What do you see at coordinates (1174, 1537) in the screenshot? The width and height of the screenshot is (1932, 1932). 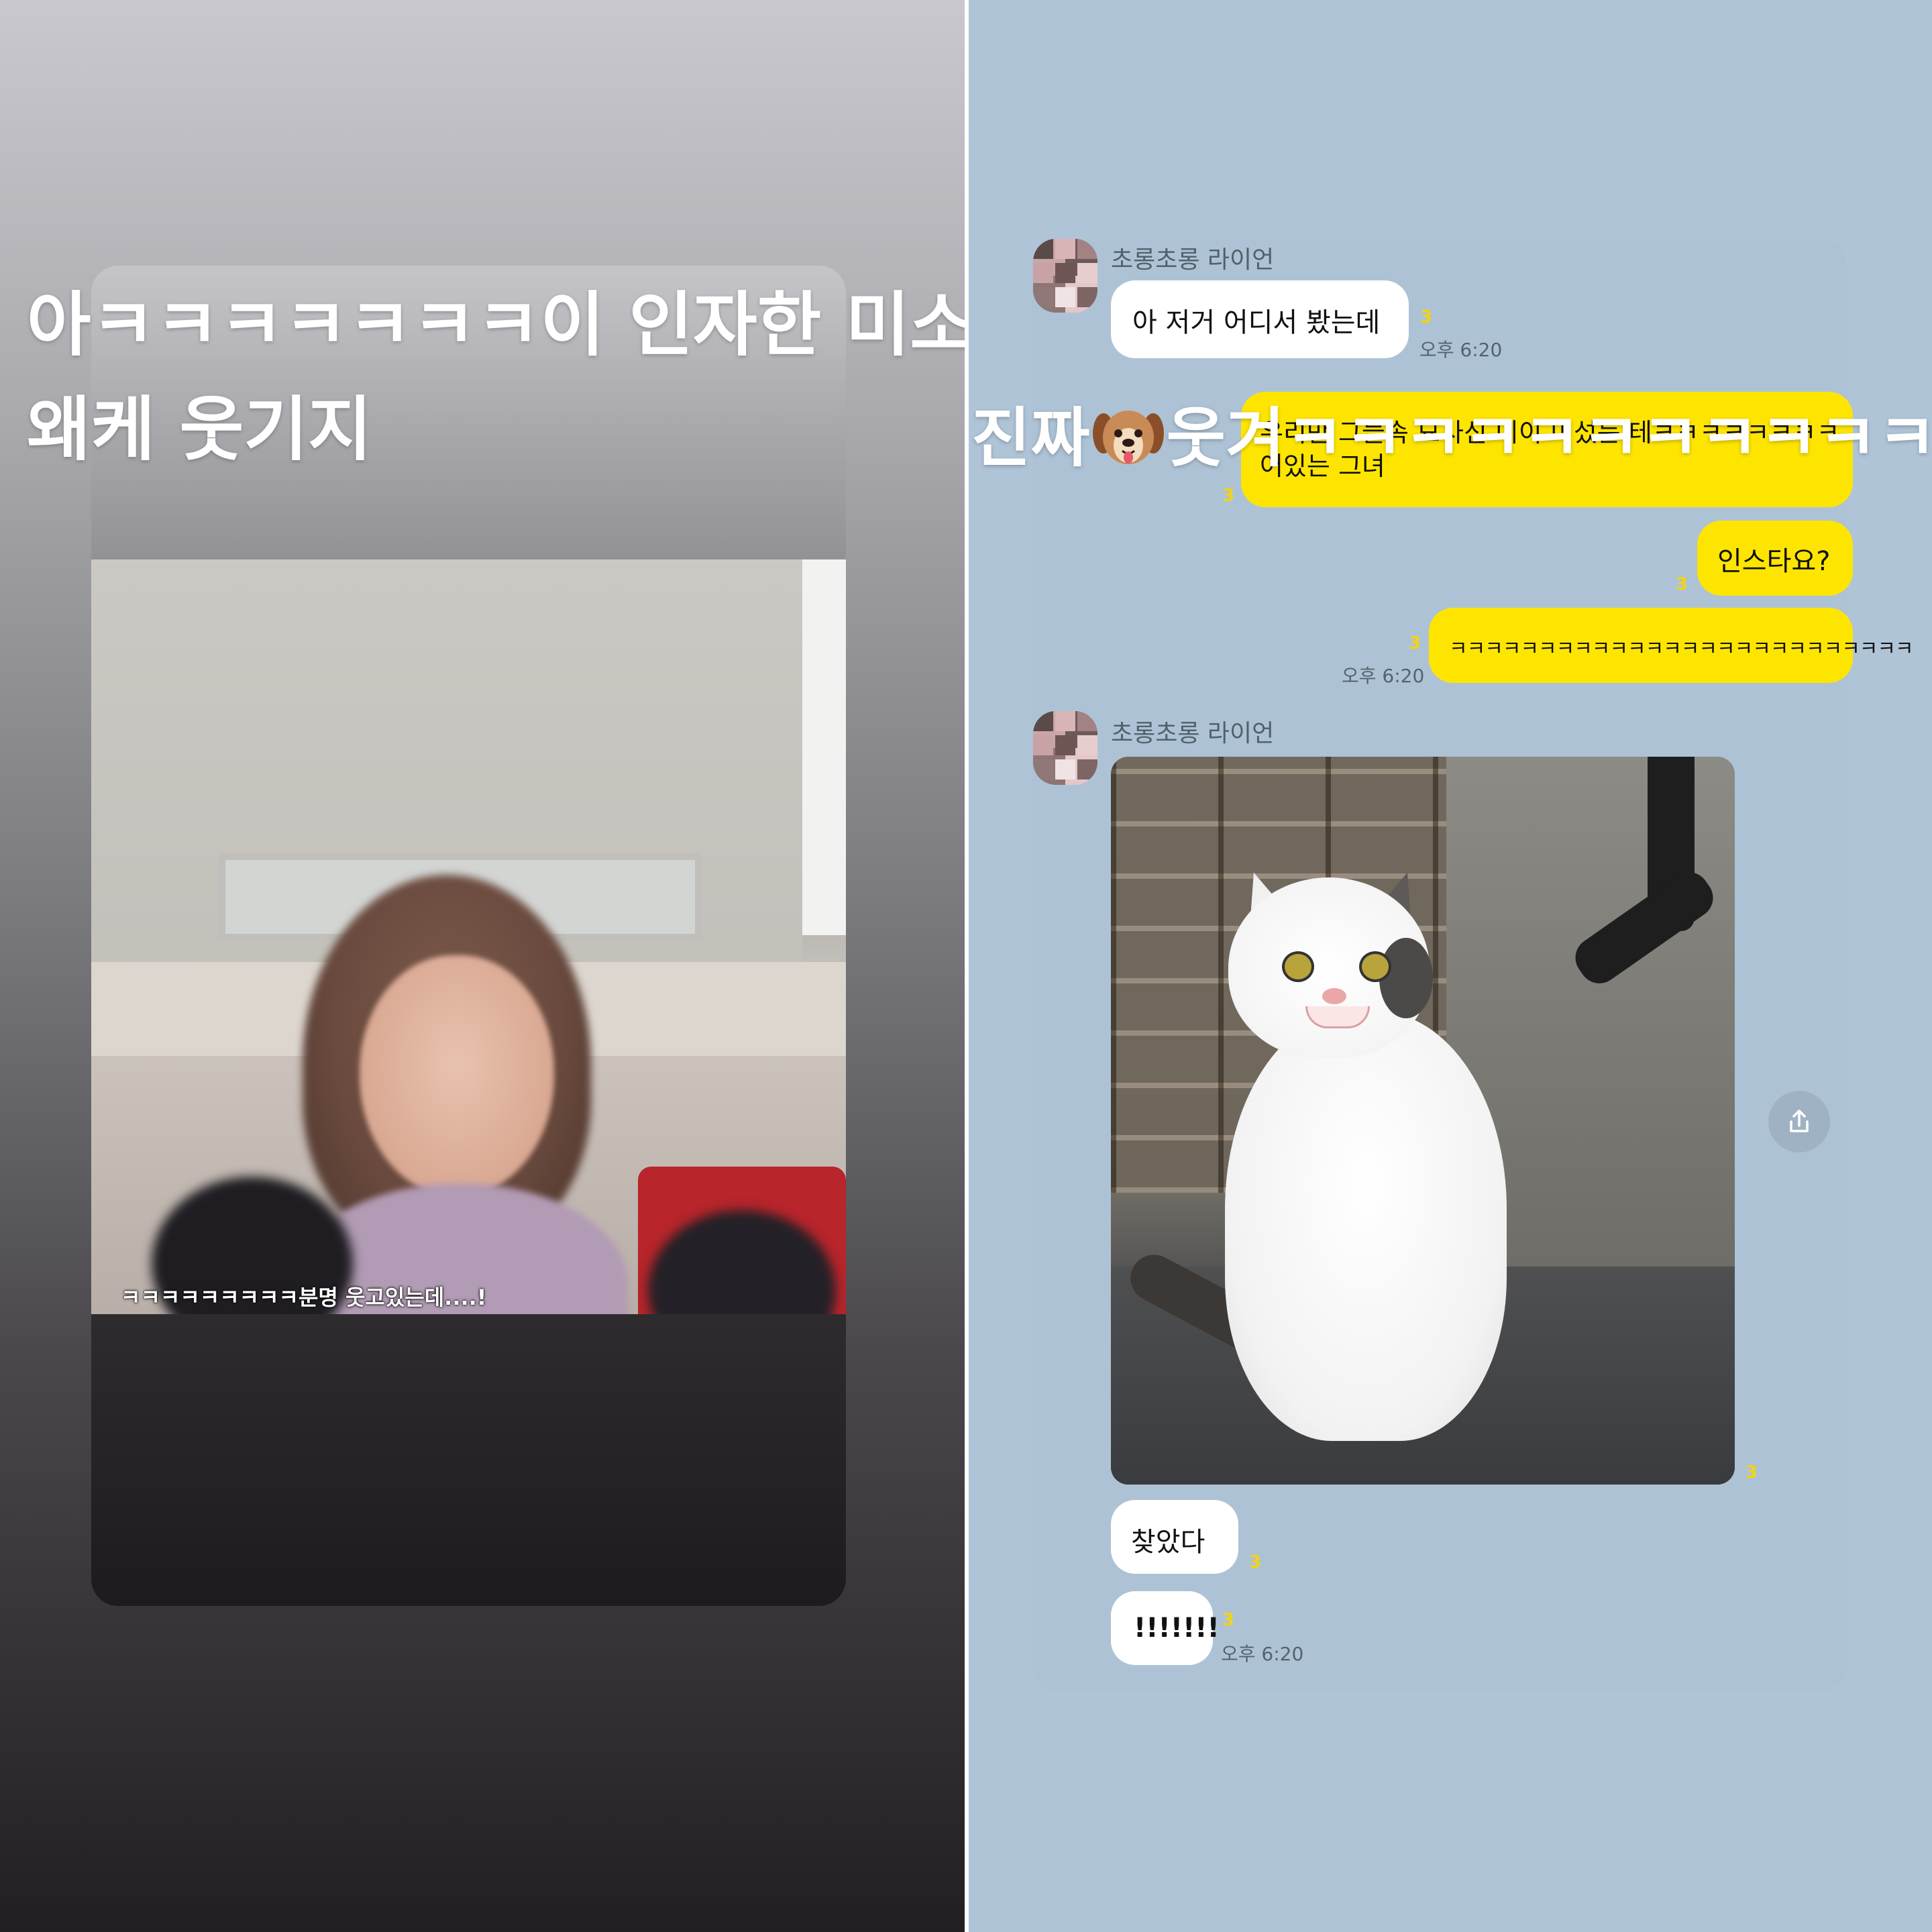 I see `message-bubble: 찾았다` at bounding box center [1174, 1537].